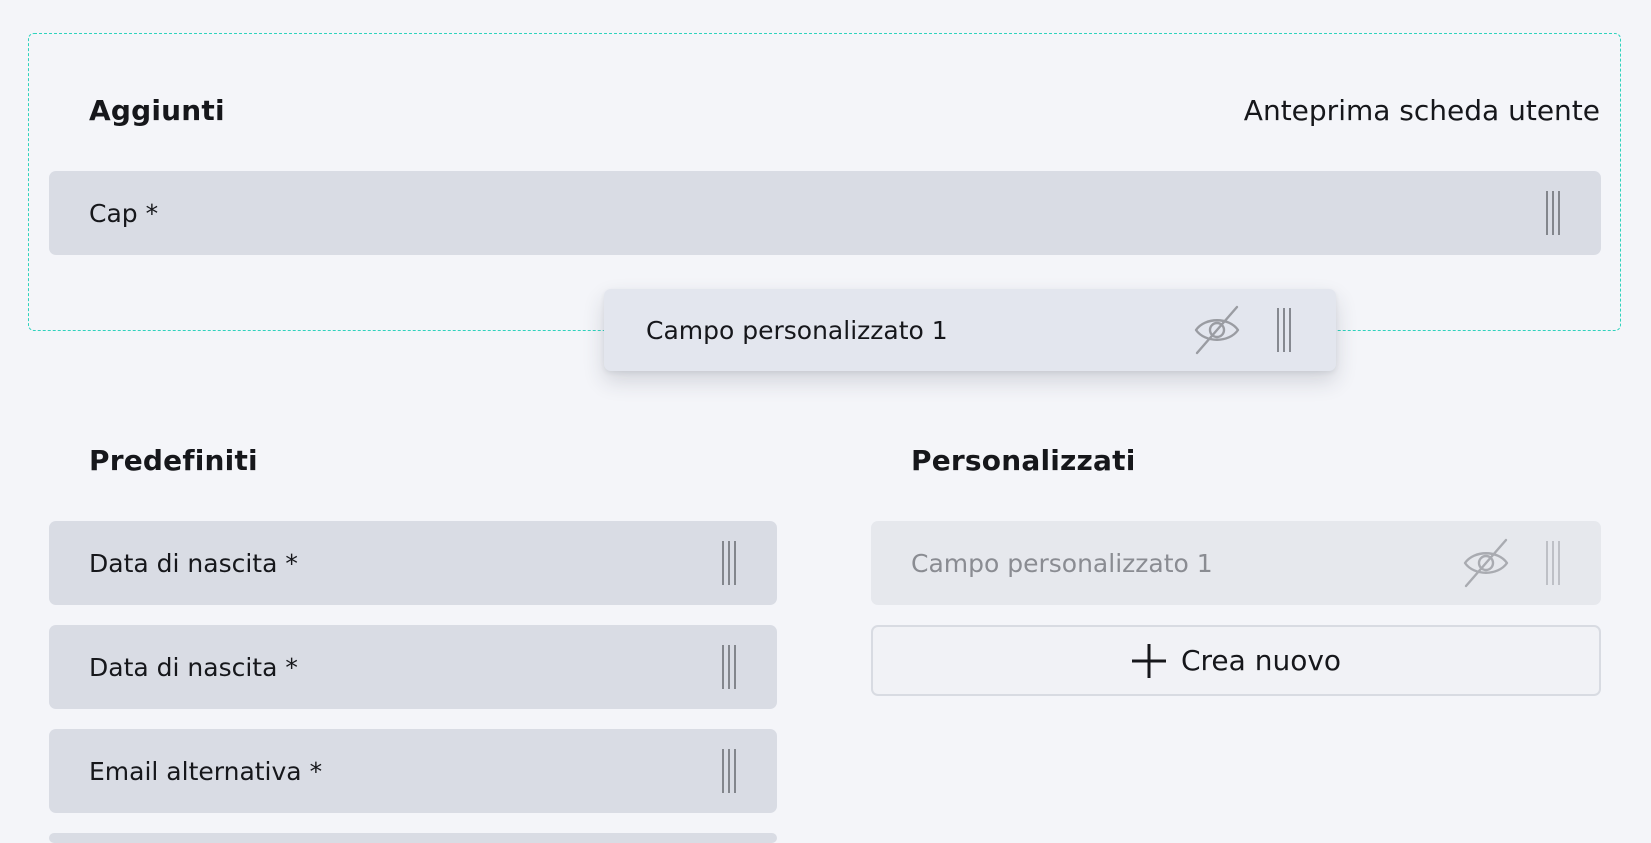 This screenshot has width=1651, height=843. Describe the element at coordinates (1236, 563) in the screenshot. I see `custom-field-row: Campo personalizzato 1` at that location.